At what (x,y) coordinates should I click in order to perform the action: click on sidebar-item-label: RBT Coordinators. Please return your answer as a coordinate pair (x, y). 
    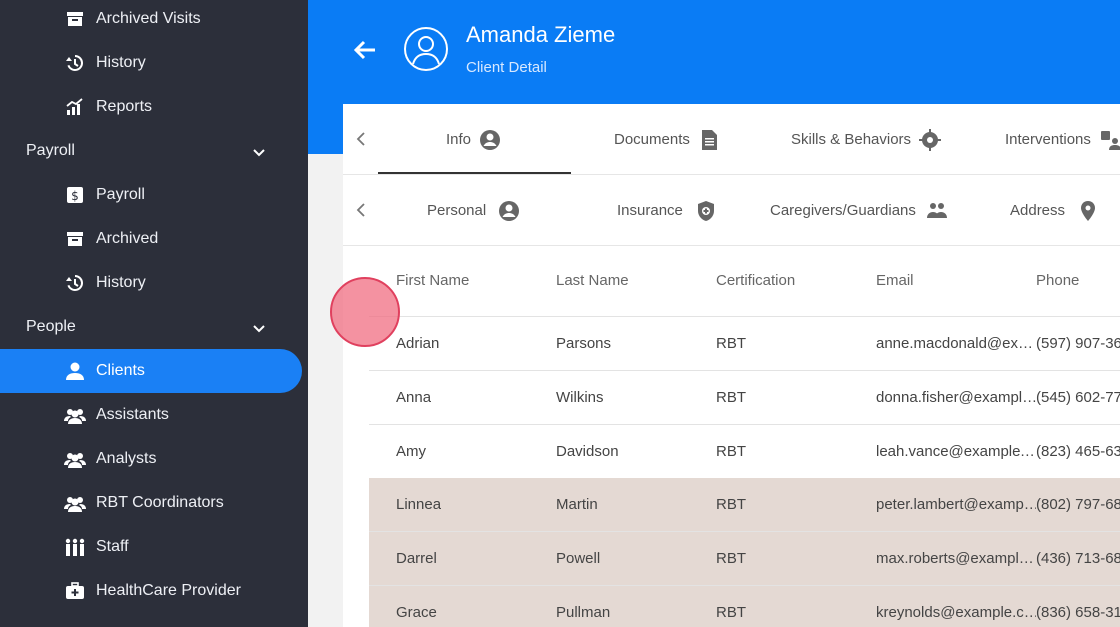
    Looking at the image, I should click on (160, 502).